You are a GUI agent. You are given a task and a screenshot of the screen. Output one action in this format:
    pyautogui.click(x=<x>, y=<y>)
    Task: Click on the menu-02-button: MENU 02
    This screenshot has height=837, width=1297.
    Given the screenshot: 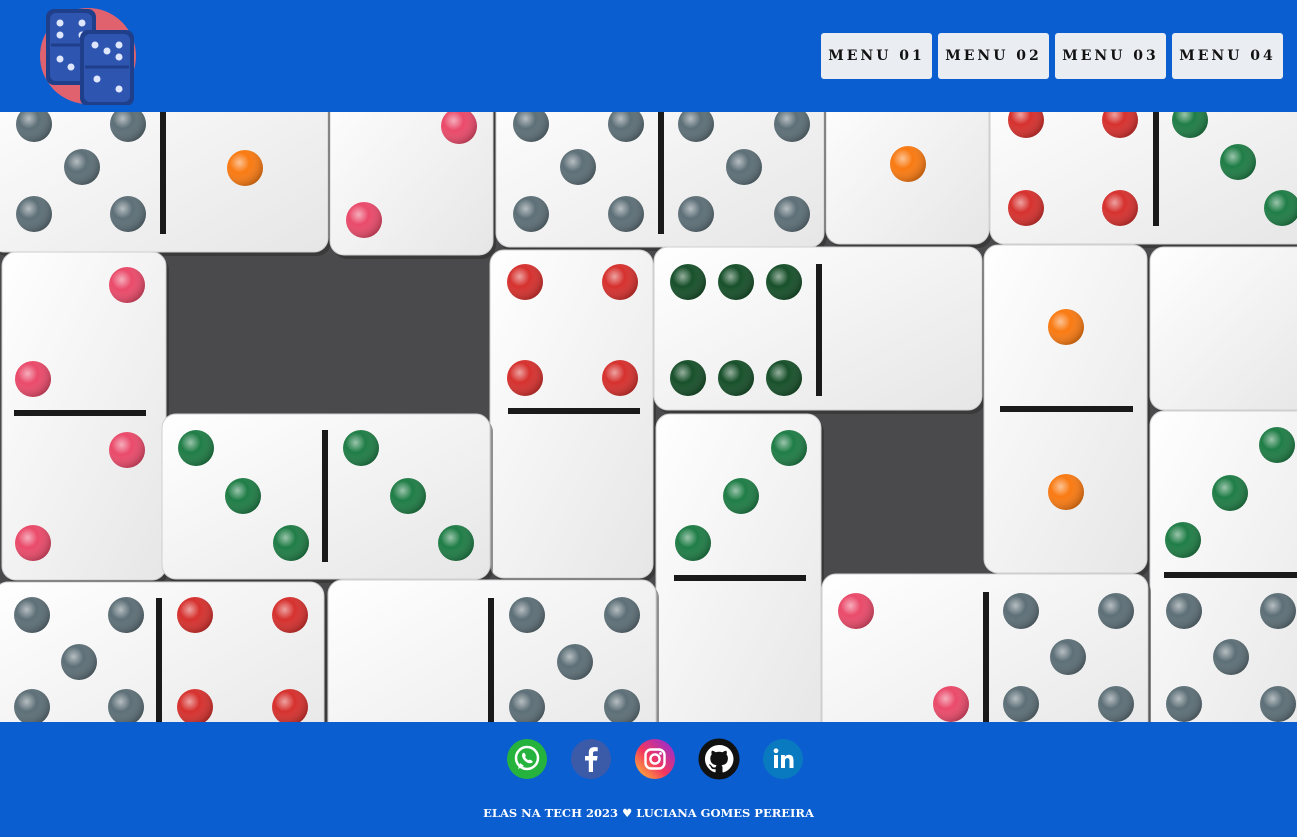 What is the action you would take?
    pyautogui.click(x=993, y=56)
    